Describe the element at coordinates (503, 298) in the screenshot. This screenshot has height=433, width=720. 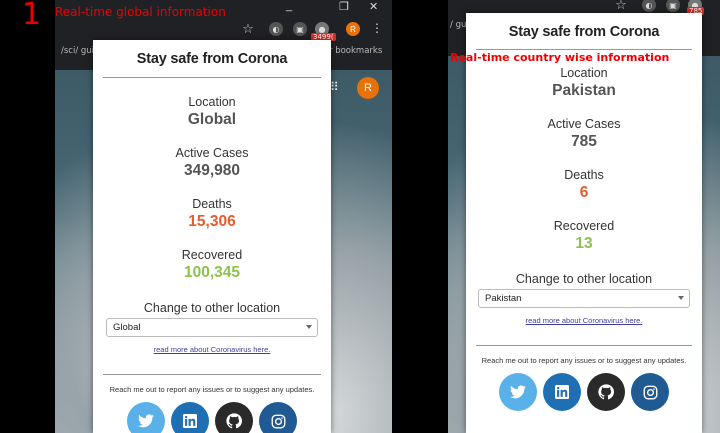
I see `location-select-value: Pakistan` at that location.